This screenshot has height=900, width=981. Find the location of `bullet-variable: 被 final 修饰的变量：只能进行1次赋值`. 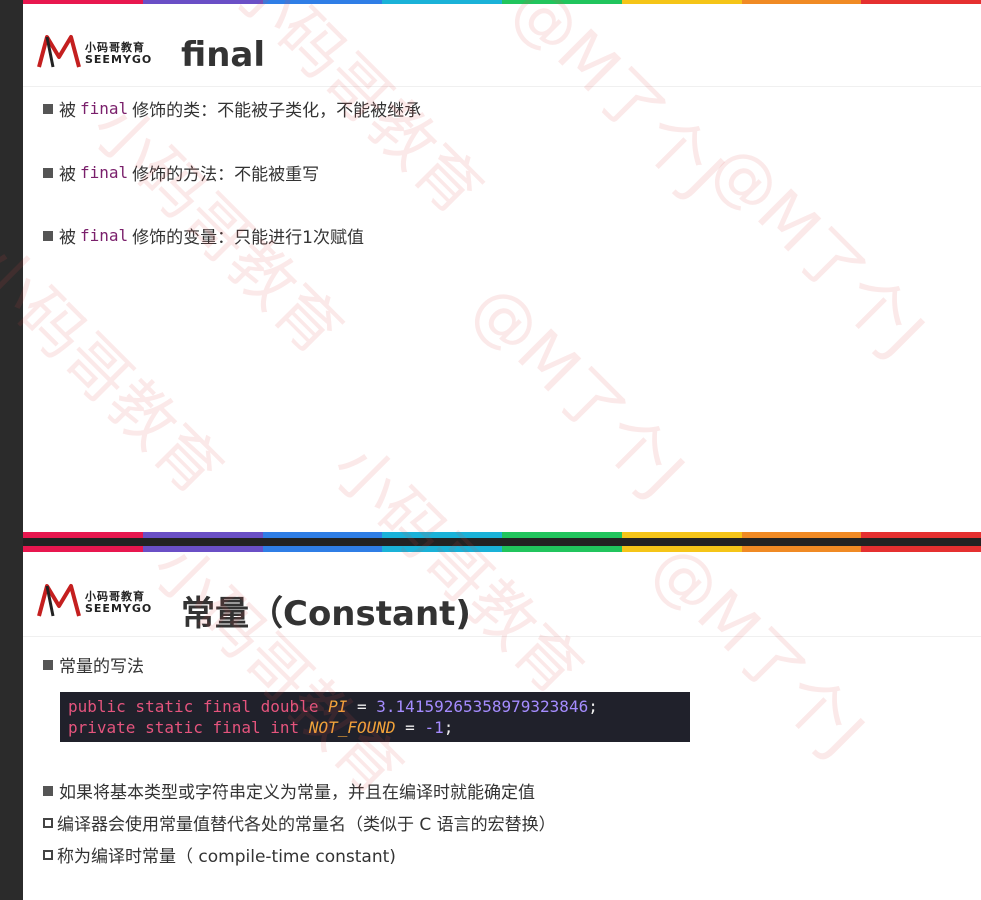

bullet-variable: 被 final 修饰的变量：只能进行1次赋值 is located at coordinates (203, 235).